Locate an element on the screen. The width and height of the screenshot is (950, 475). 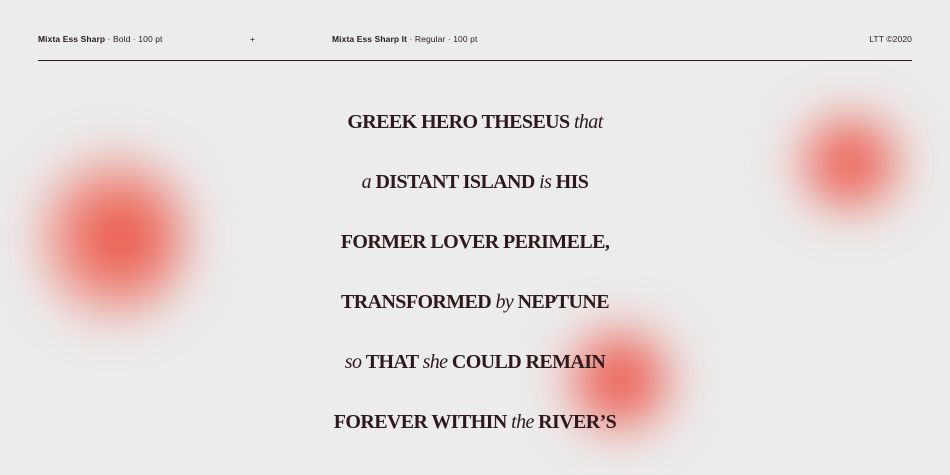
specimen-word: THAT is located at coordinates (394, 362).